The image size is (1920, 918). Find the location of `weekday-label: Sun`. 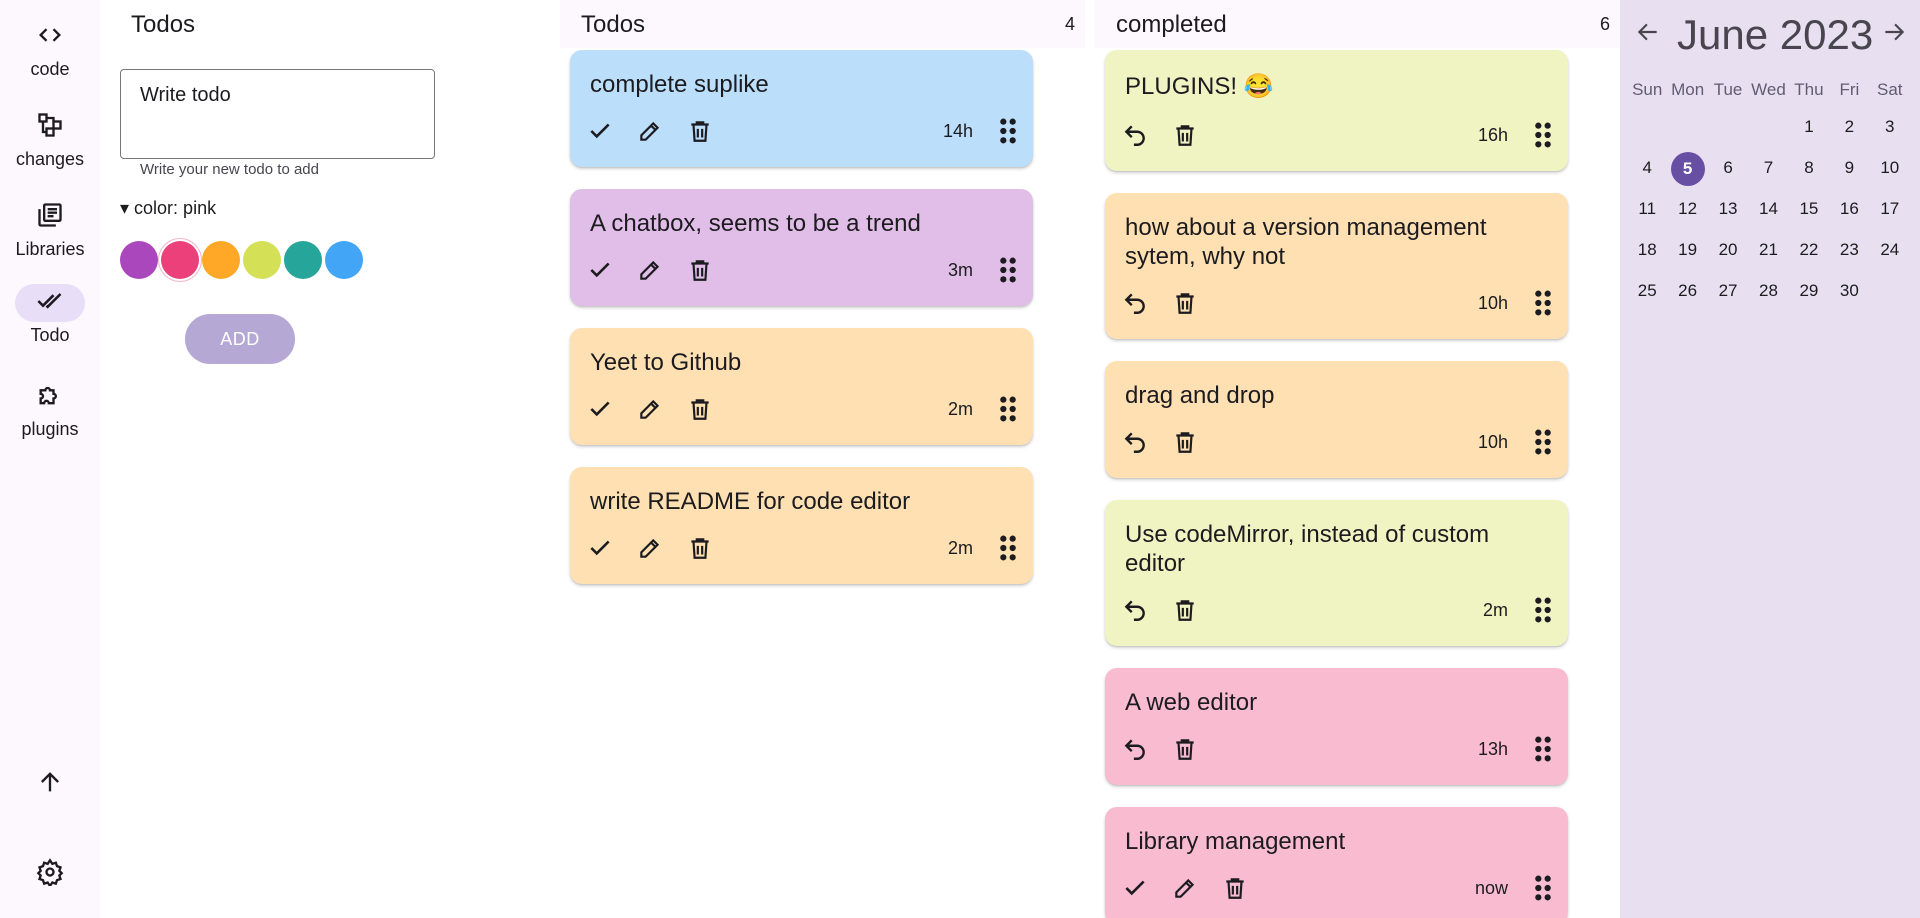

weekday-label: Sun is located at coordinates (1647, 89).